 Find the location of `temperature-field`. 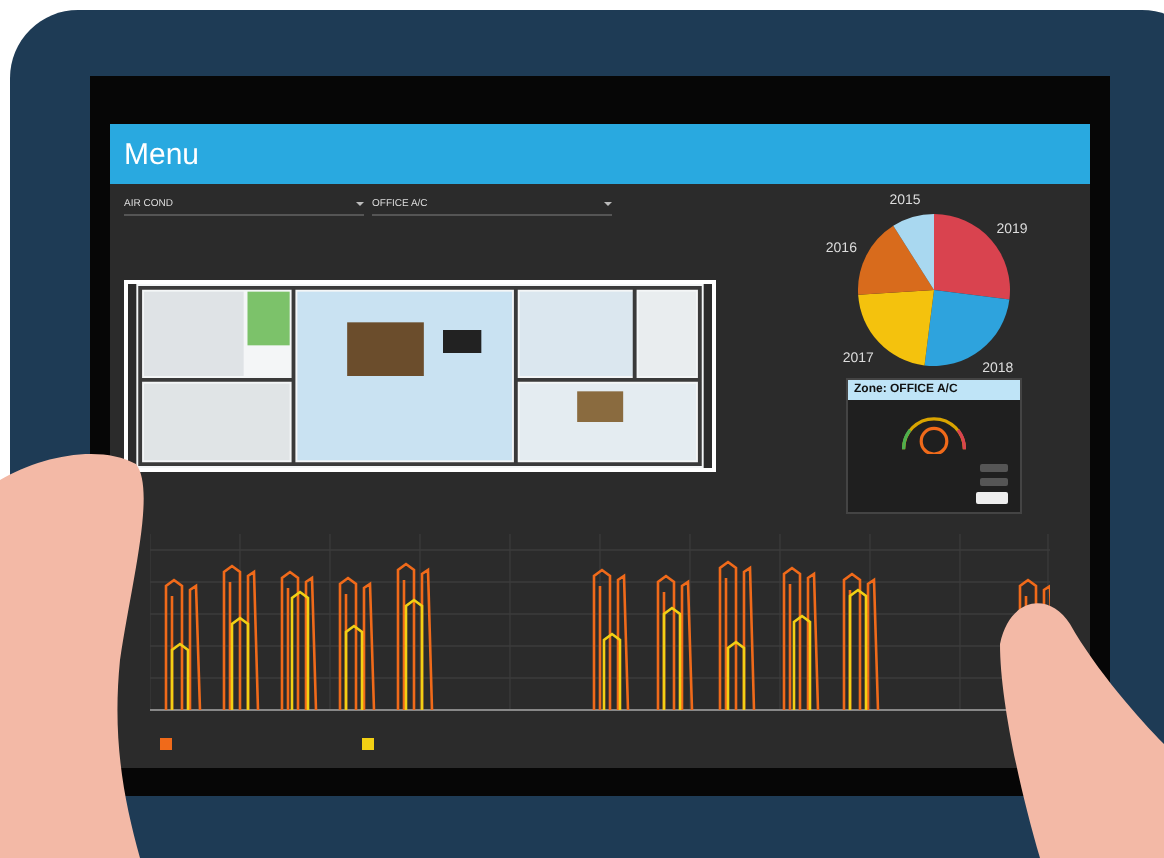

temperature-field is located at coordinates (994, 482).